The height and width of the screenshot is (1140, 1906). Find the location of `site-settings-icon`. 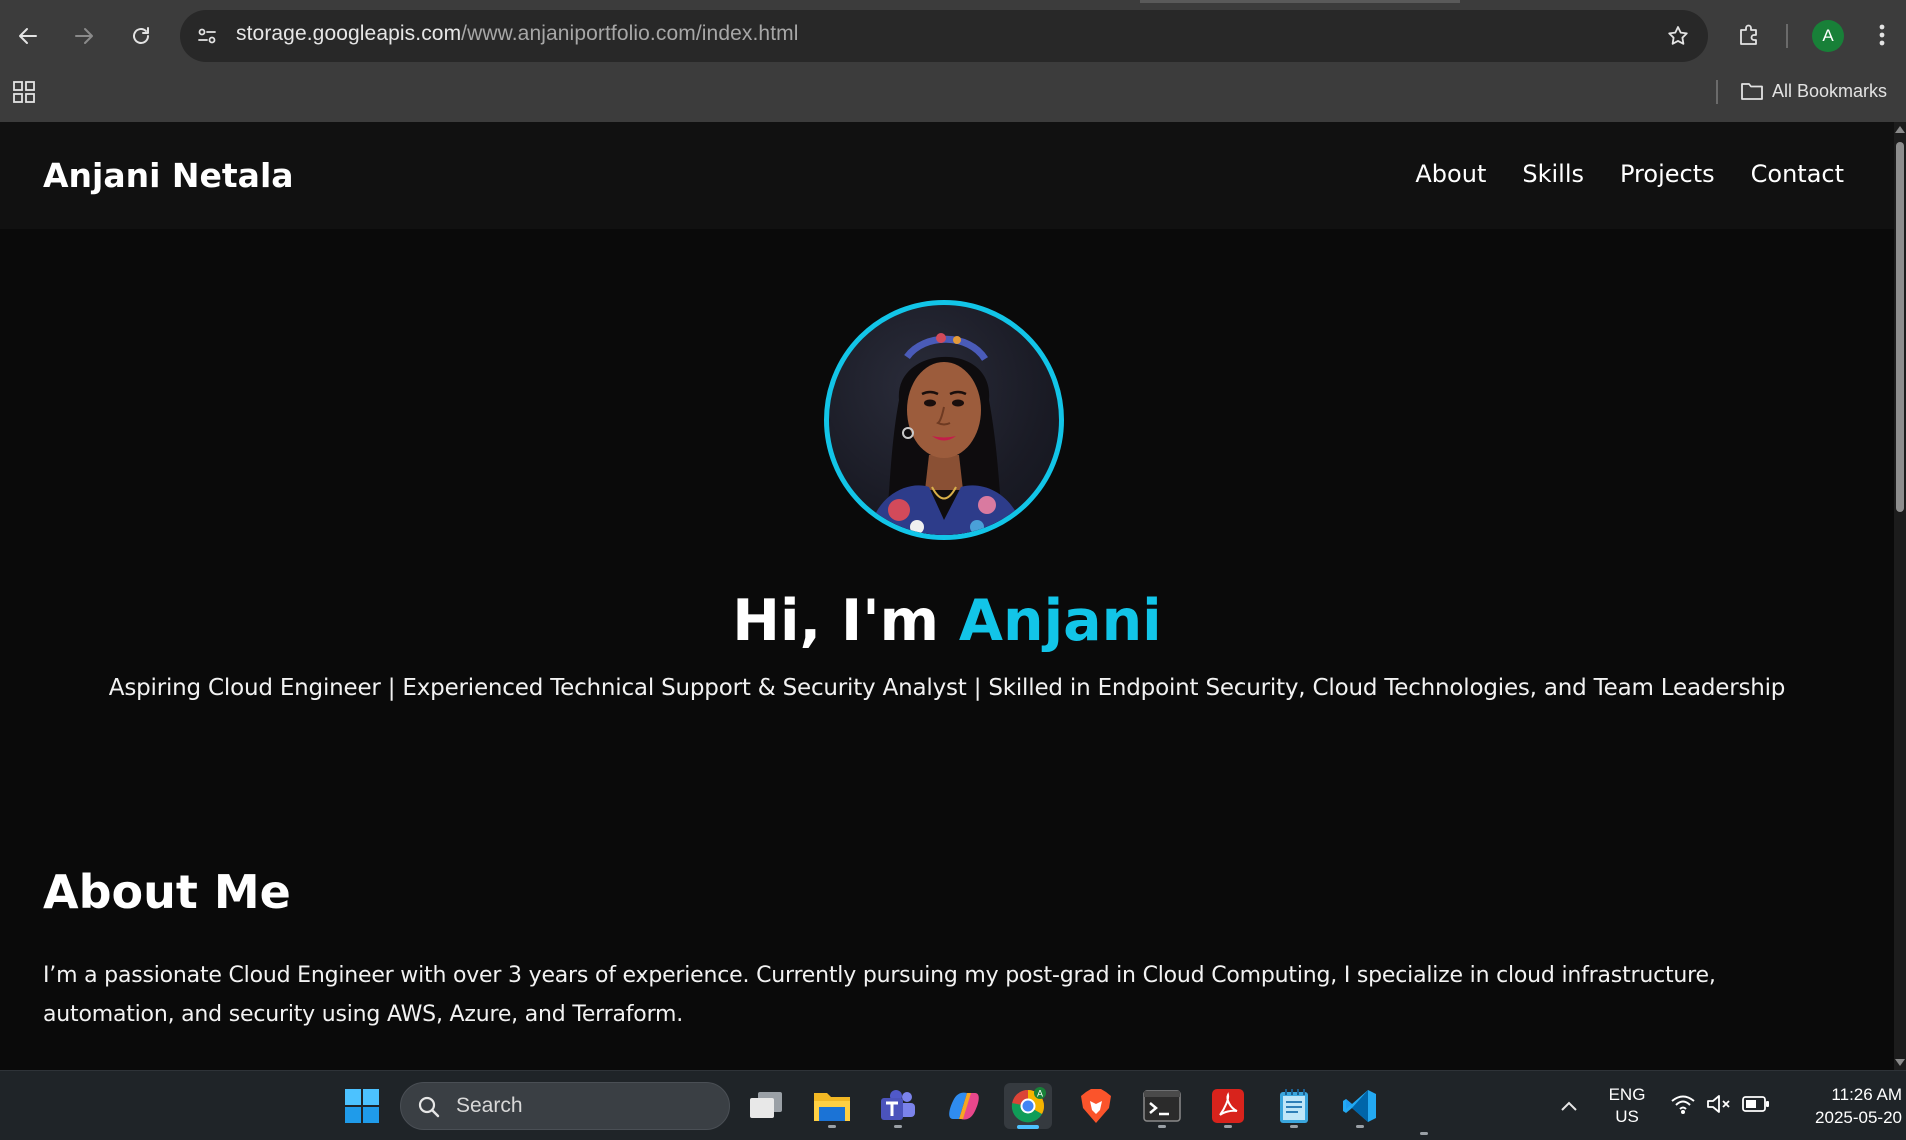

site-settings-icon is located at coordinates (207, 36).